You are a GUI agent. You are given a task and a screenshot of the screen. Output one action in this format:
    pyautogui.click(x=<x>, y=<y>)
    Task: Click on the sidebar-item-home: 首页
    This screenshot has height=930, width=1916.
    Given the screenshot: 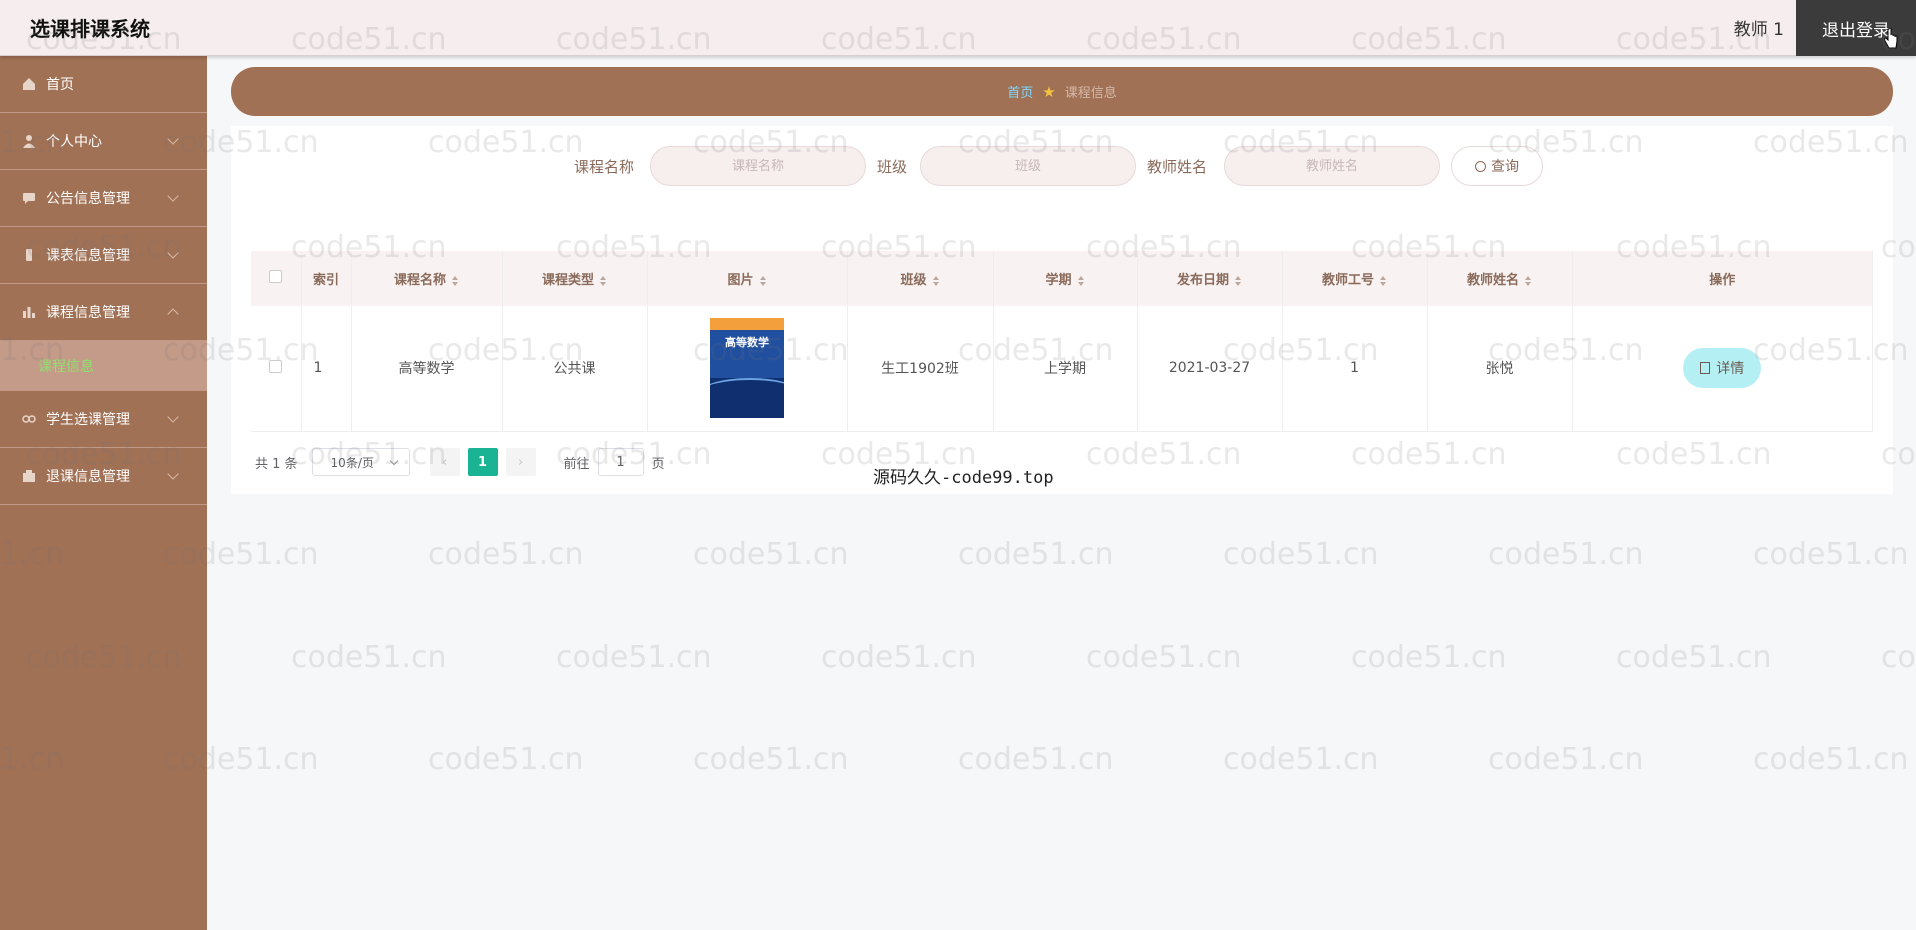 What is the action you would take?
    pyautogui.click(x=103, y=84)
    